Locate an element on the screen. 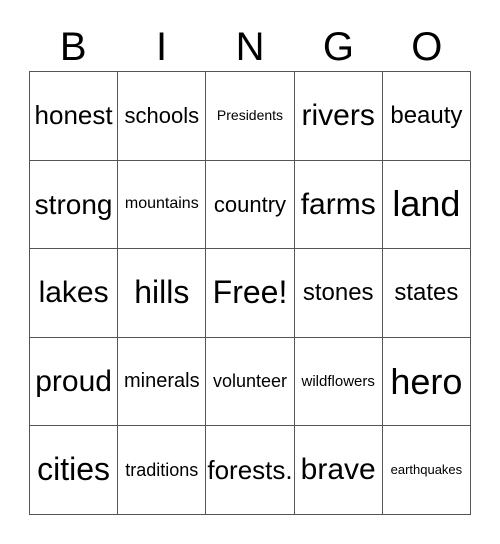 The image size is (500, 544). bingo-cell: brave is located at coordinates (338, 470).